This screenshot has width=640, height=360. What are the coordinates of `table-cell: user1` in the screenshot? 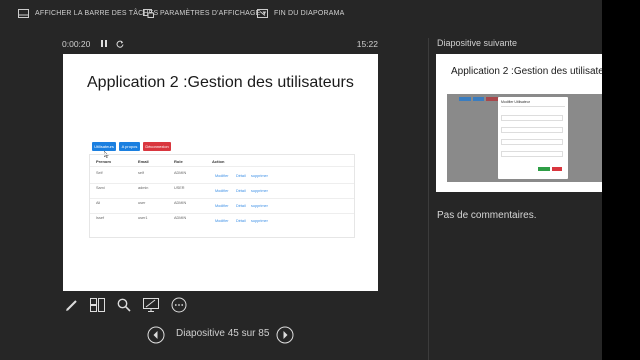 It's located at (143, 218).